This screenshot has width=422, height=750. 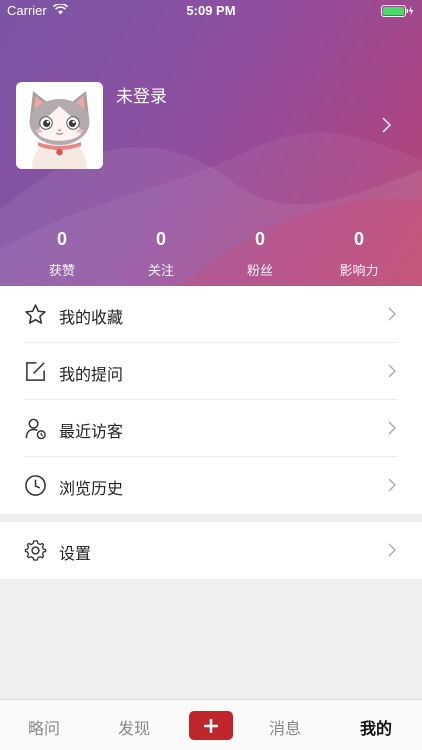 What do you see at coordinates (359, 271) in the screenshot?
I see `stat-label: 影响力` at bounding box center [359, 271].